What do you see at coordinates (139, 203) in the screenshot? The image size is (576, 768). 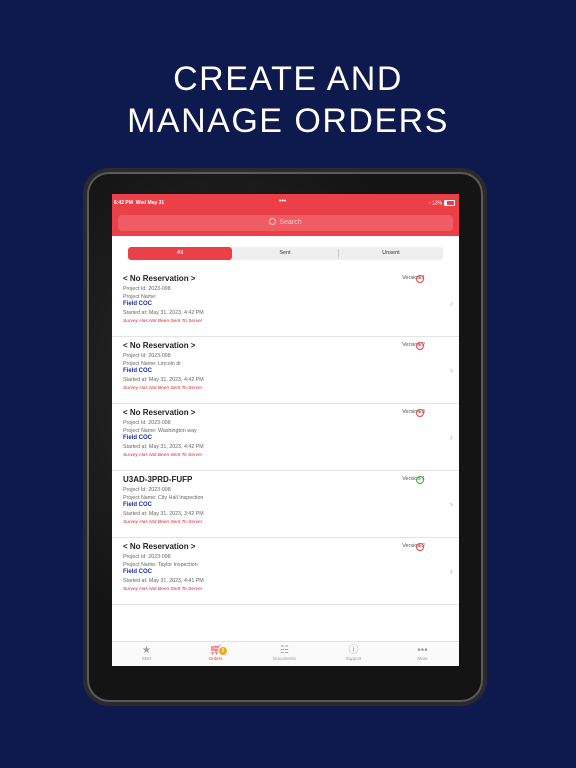 I see `status-time: 6:42 PM Wed May 31` at bounding box center [139, 203].